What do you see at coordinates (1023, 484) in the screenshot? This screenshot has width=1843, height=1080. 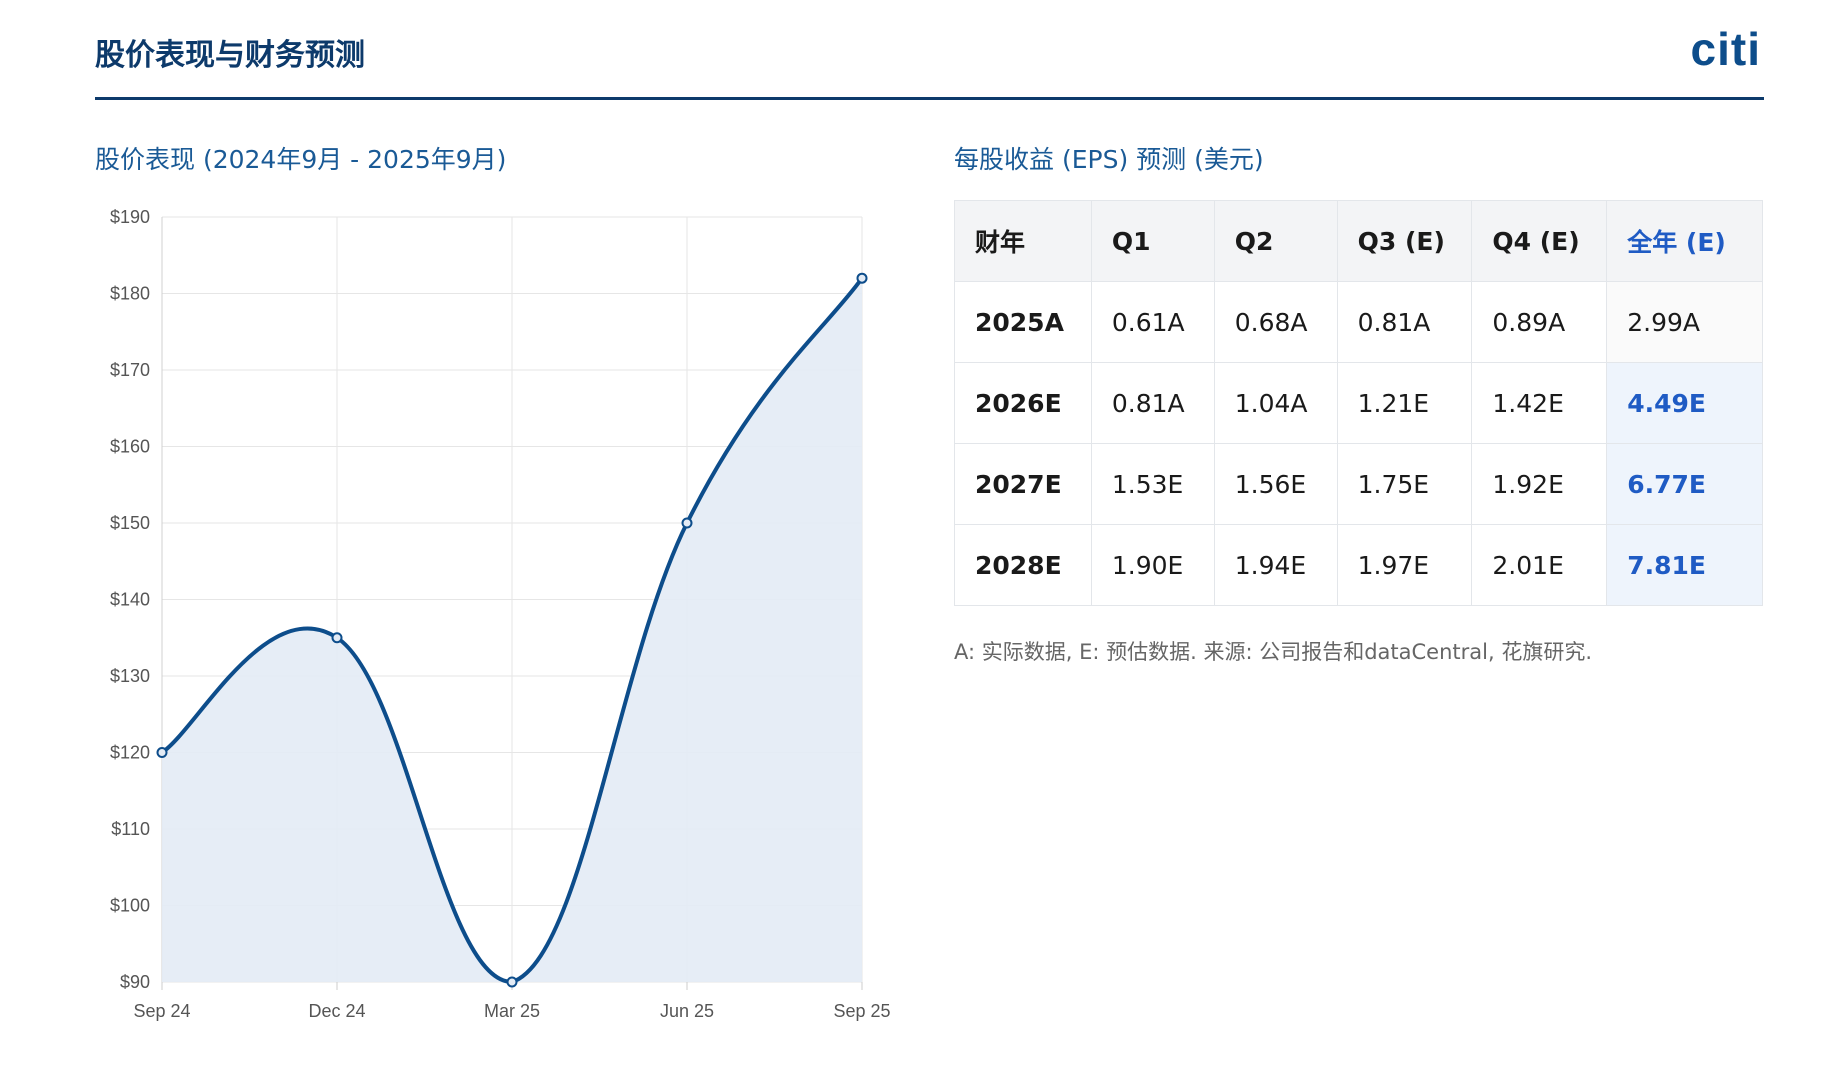 I see `year-cell: 2027E` at bounding box center [1023, 484].